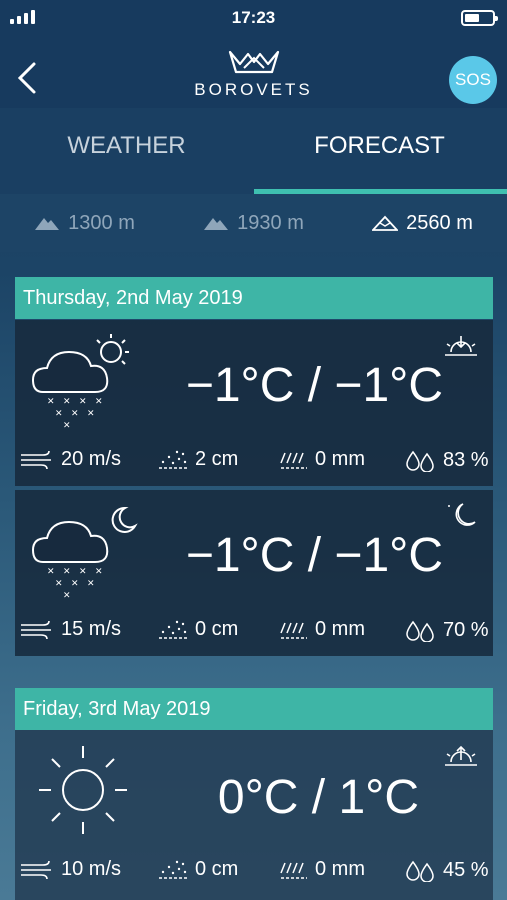 The width and height of the screenshot is (507, 900). What do you see at coordinates (254, 298) in the screenshot?
I see `day-header: Thursday, 2nd May 2019` at bounding box center [254, 298].